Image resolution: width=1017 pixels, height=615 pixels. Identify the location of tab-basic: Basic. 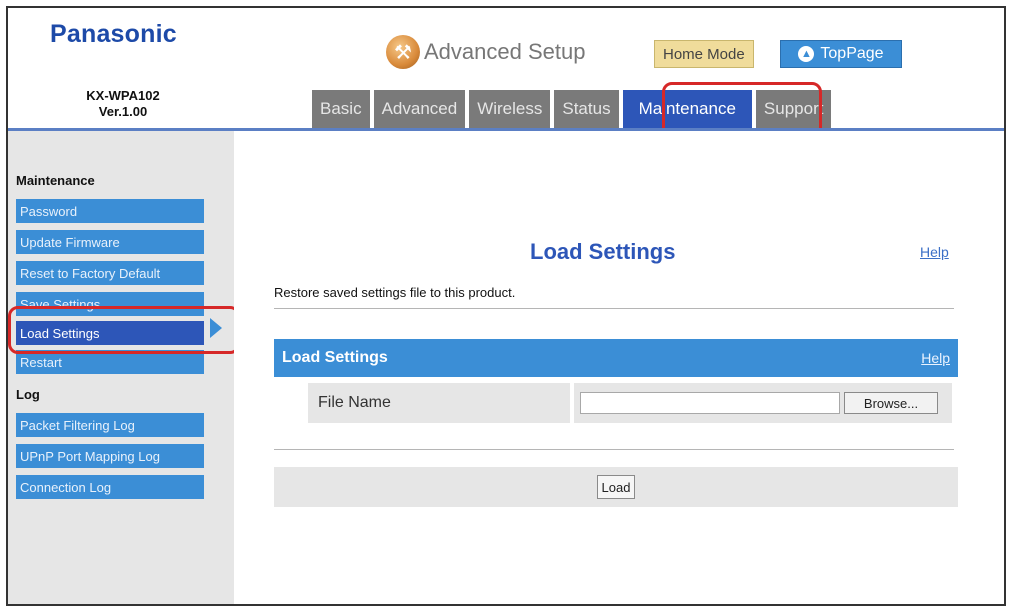
(341, 109).